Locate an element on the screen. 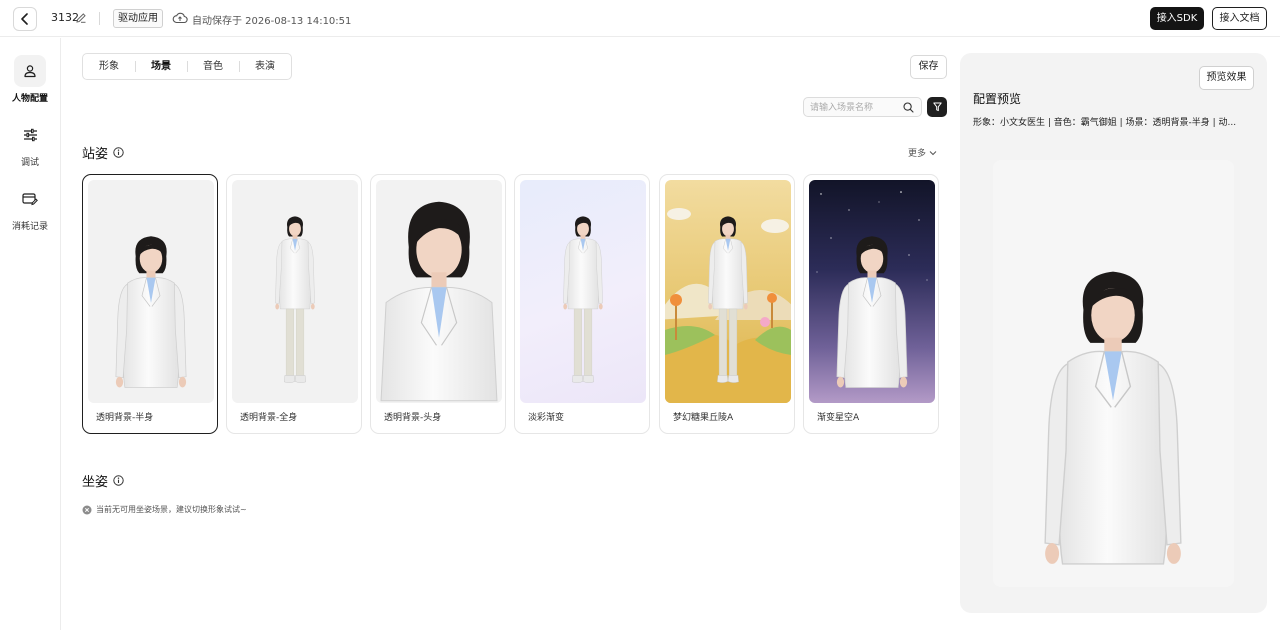 Image resolution: width=1280 pixels, height=630 pixels. scene-card-candy-hills: 梦幻糖果丘陵A is located at coordinates (727, 304).